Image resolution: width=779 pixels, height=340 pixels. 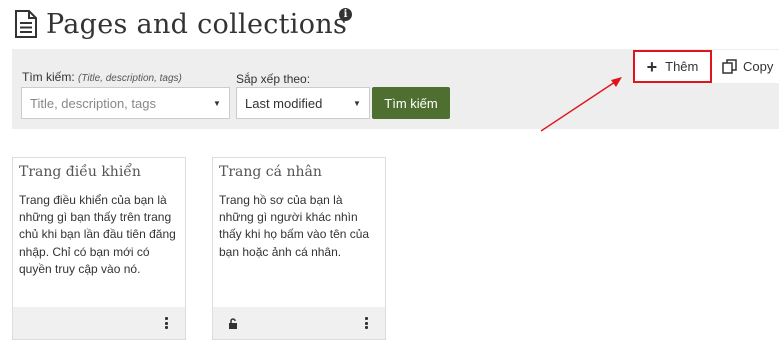 I want to click on card-title: Trang cá nhân, so click(x=299, y=171).